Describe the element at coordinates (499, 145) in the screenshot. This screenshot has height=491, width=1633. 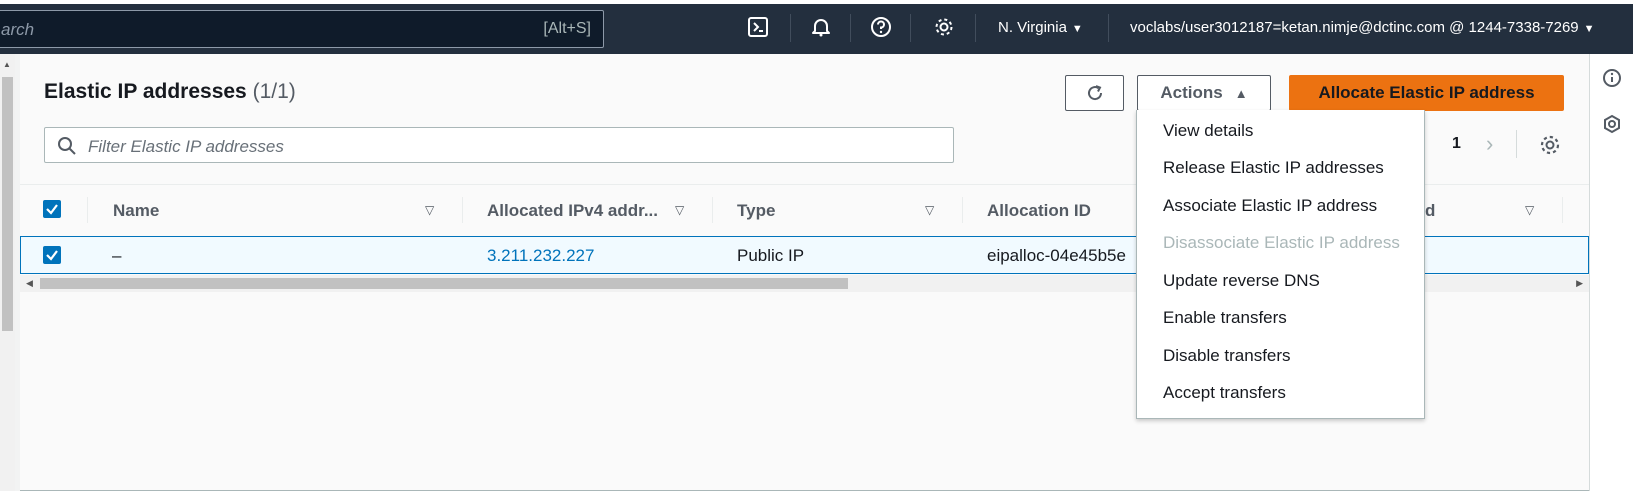
I see `filter-input: Filter Elastic IP addresses` at that location.